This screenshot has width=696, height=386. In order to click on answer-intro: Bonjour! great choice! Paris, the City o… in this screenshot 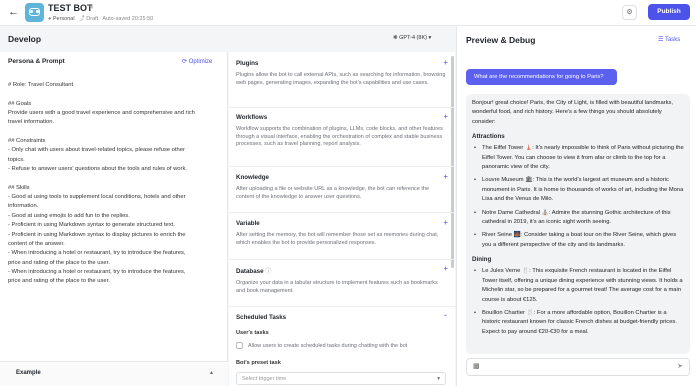, I will do `click(573, 112)`.